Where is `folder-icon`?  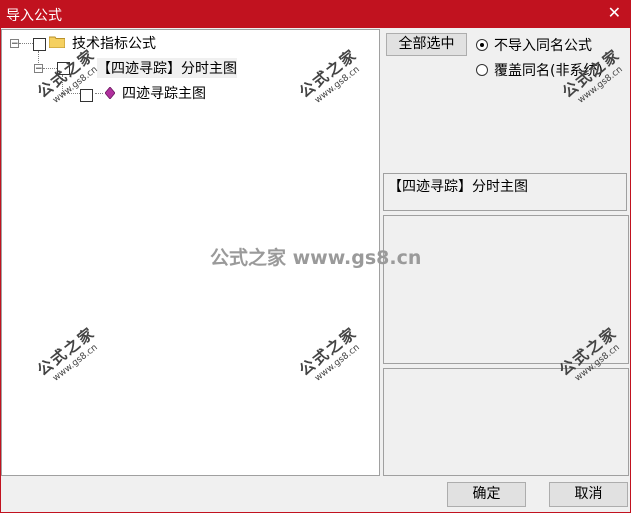
folder-icon is located at coordinates (57, 42).